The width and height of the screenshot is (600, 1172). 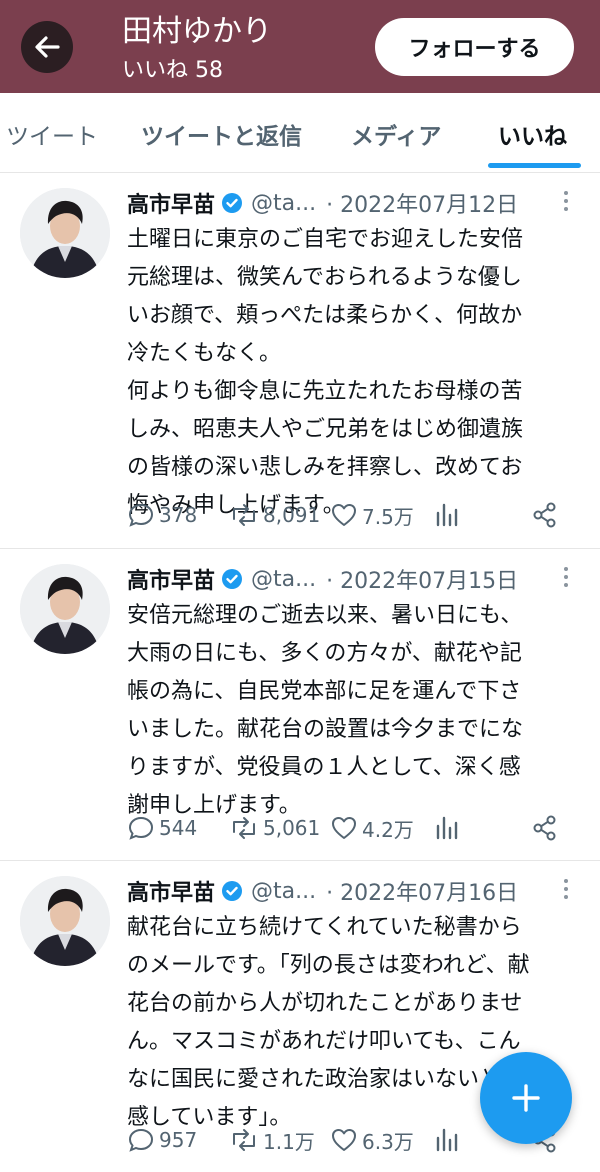 What do you see at coordinates (172, 70) in the screenshot?
I see `likes-count: いいね 58` at bounding box center [172, 70].